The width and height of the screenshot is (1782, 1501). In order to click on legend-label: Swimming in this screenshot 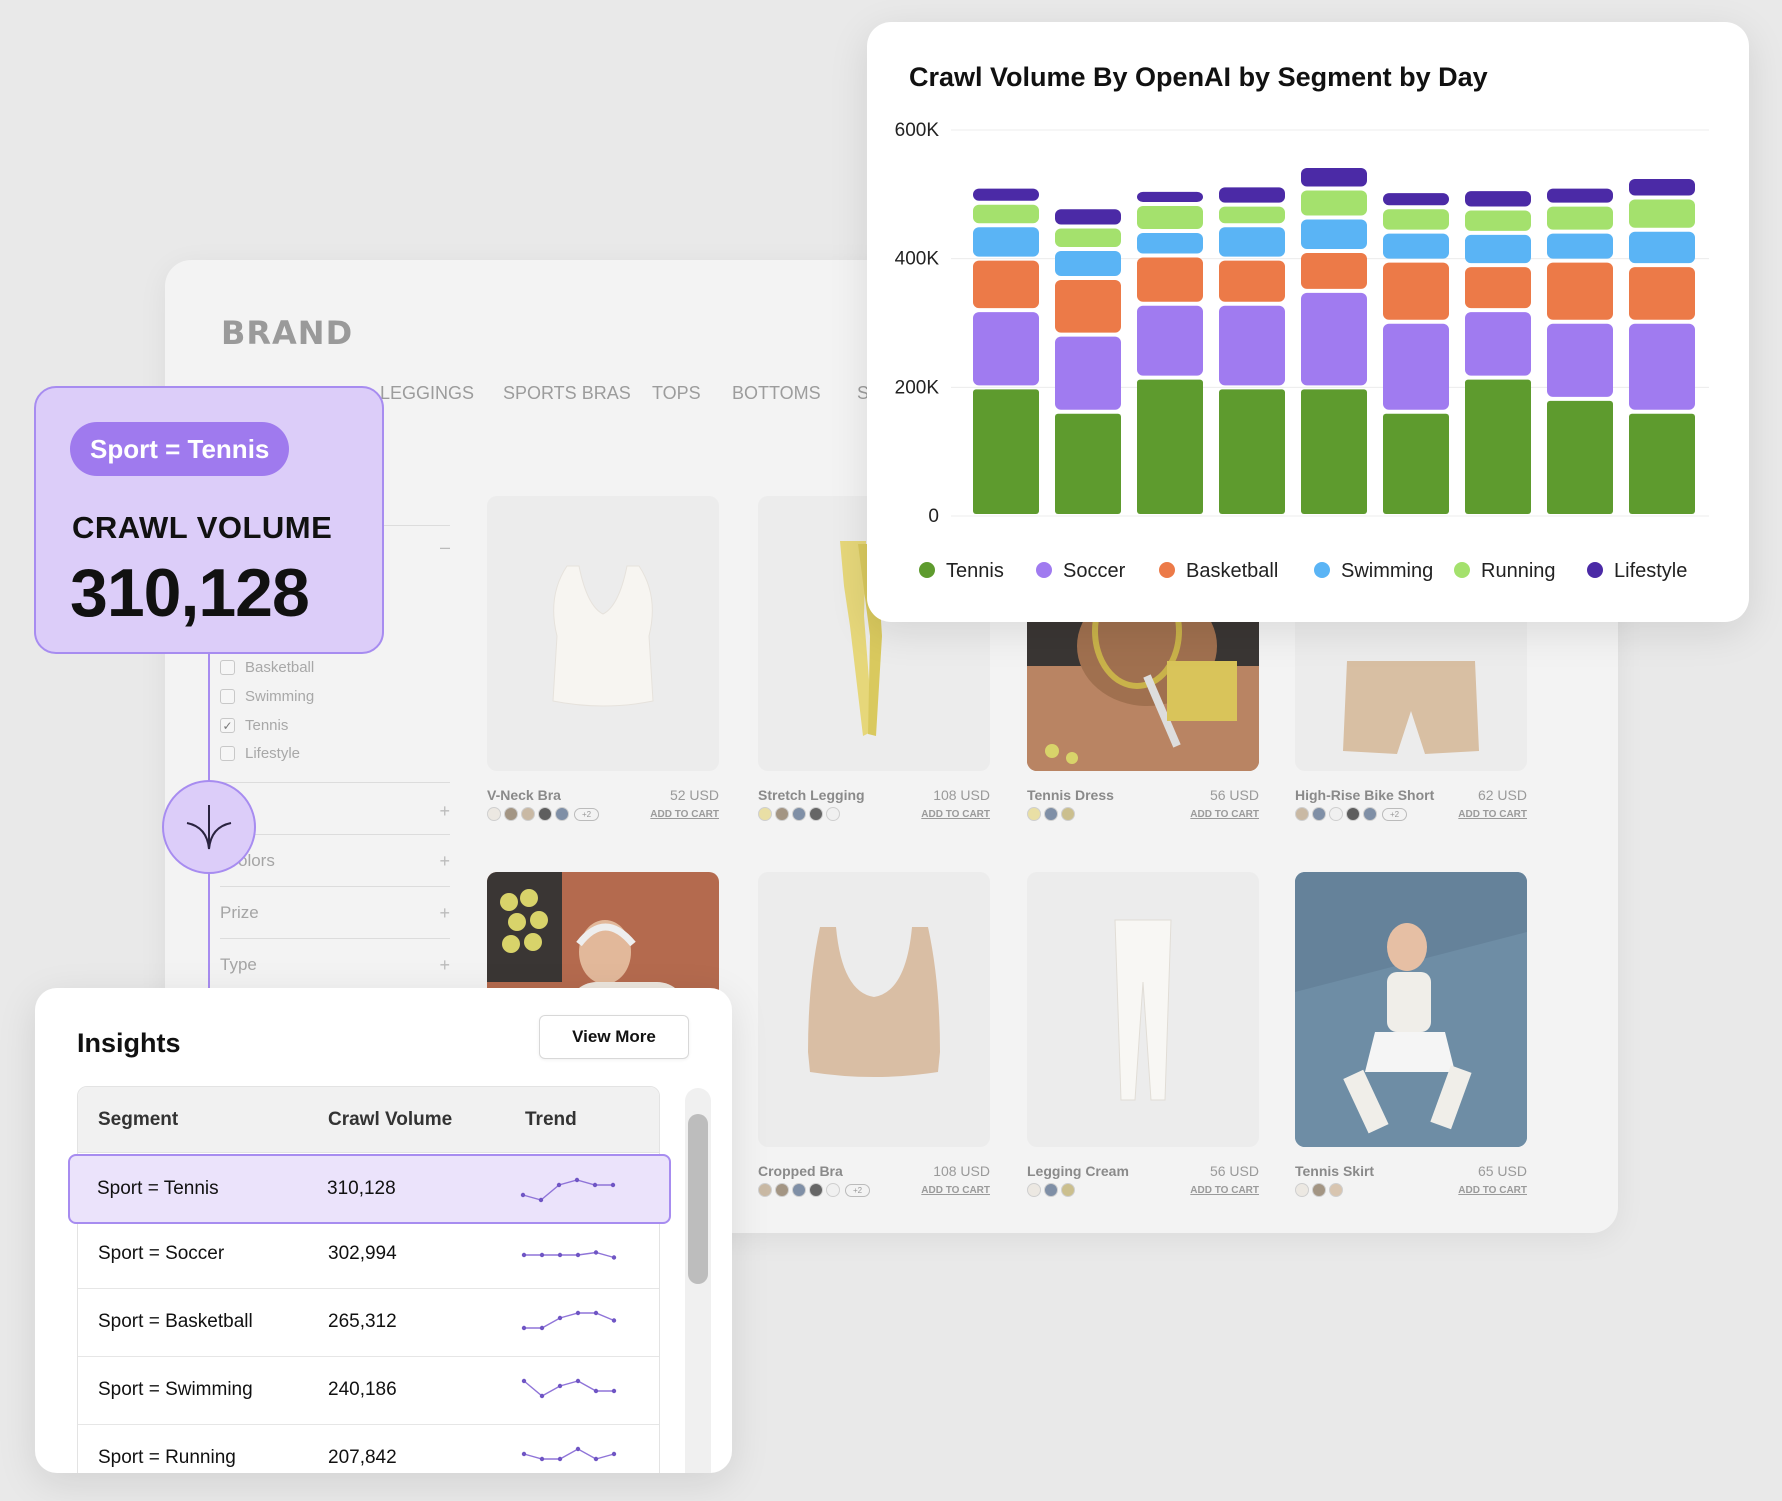, I will do `click(1387, 571)`.